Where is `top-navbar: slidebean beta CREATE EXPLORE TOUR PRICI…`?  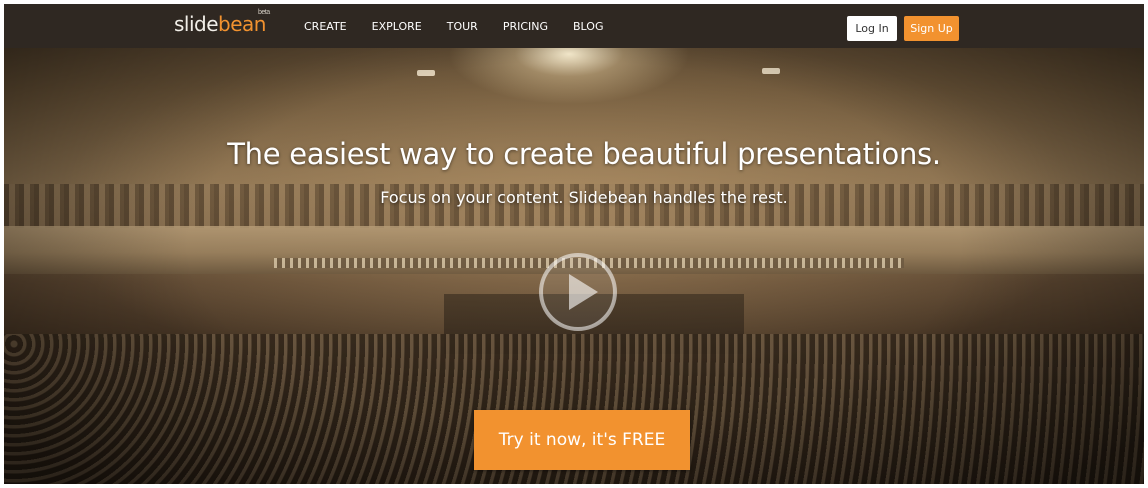
top-navbar: slidebean beta CREATE EXPLORE TOUR PRICI… is located at coordinates (574, 26).